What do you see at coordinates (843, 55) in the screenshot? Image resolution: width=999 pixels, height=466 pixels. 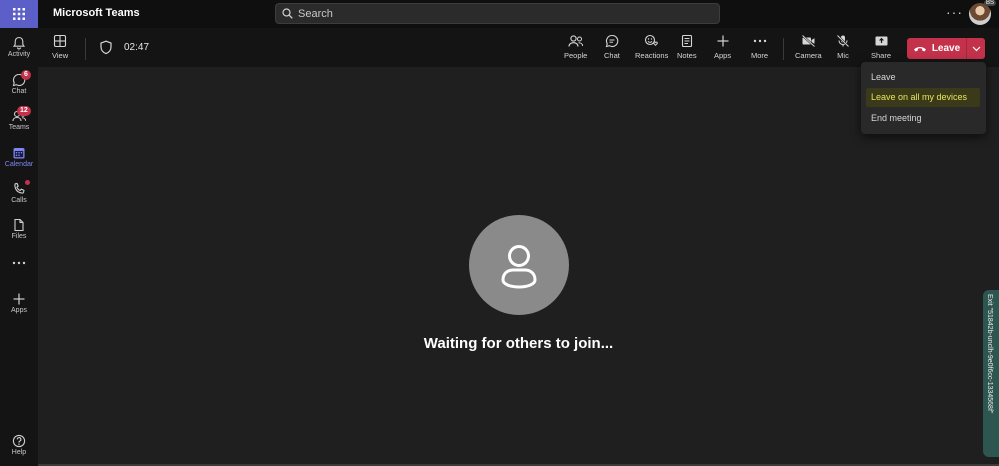 I see `mic-label: Mic` at bounding box center [843, 55].